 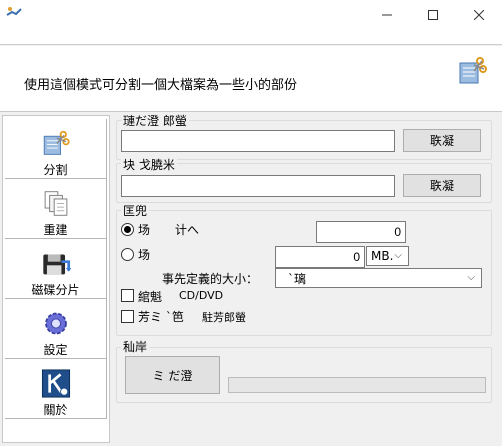 I want to click on sidebar-item-label: 磁碟分片, so click(x=55, y=290).